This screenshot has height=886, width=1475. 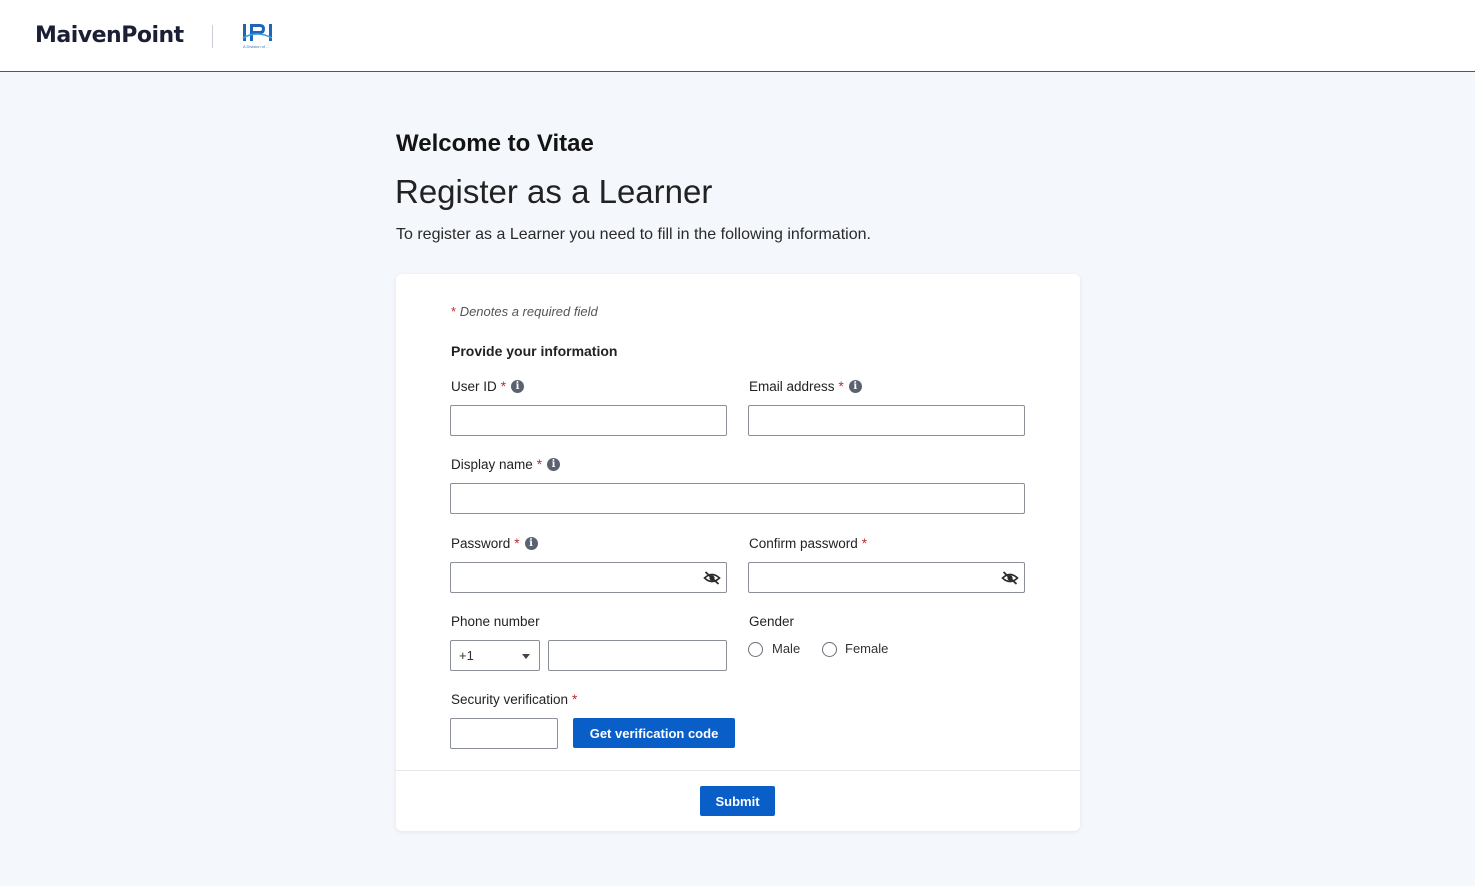 What do you see at coordinates (495, 143) in the screenshot?
I see `welcome-heading: Welcome to Vitae` at bounding box center [495, 143].